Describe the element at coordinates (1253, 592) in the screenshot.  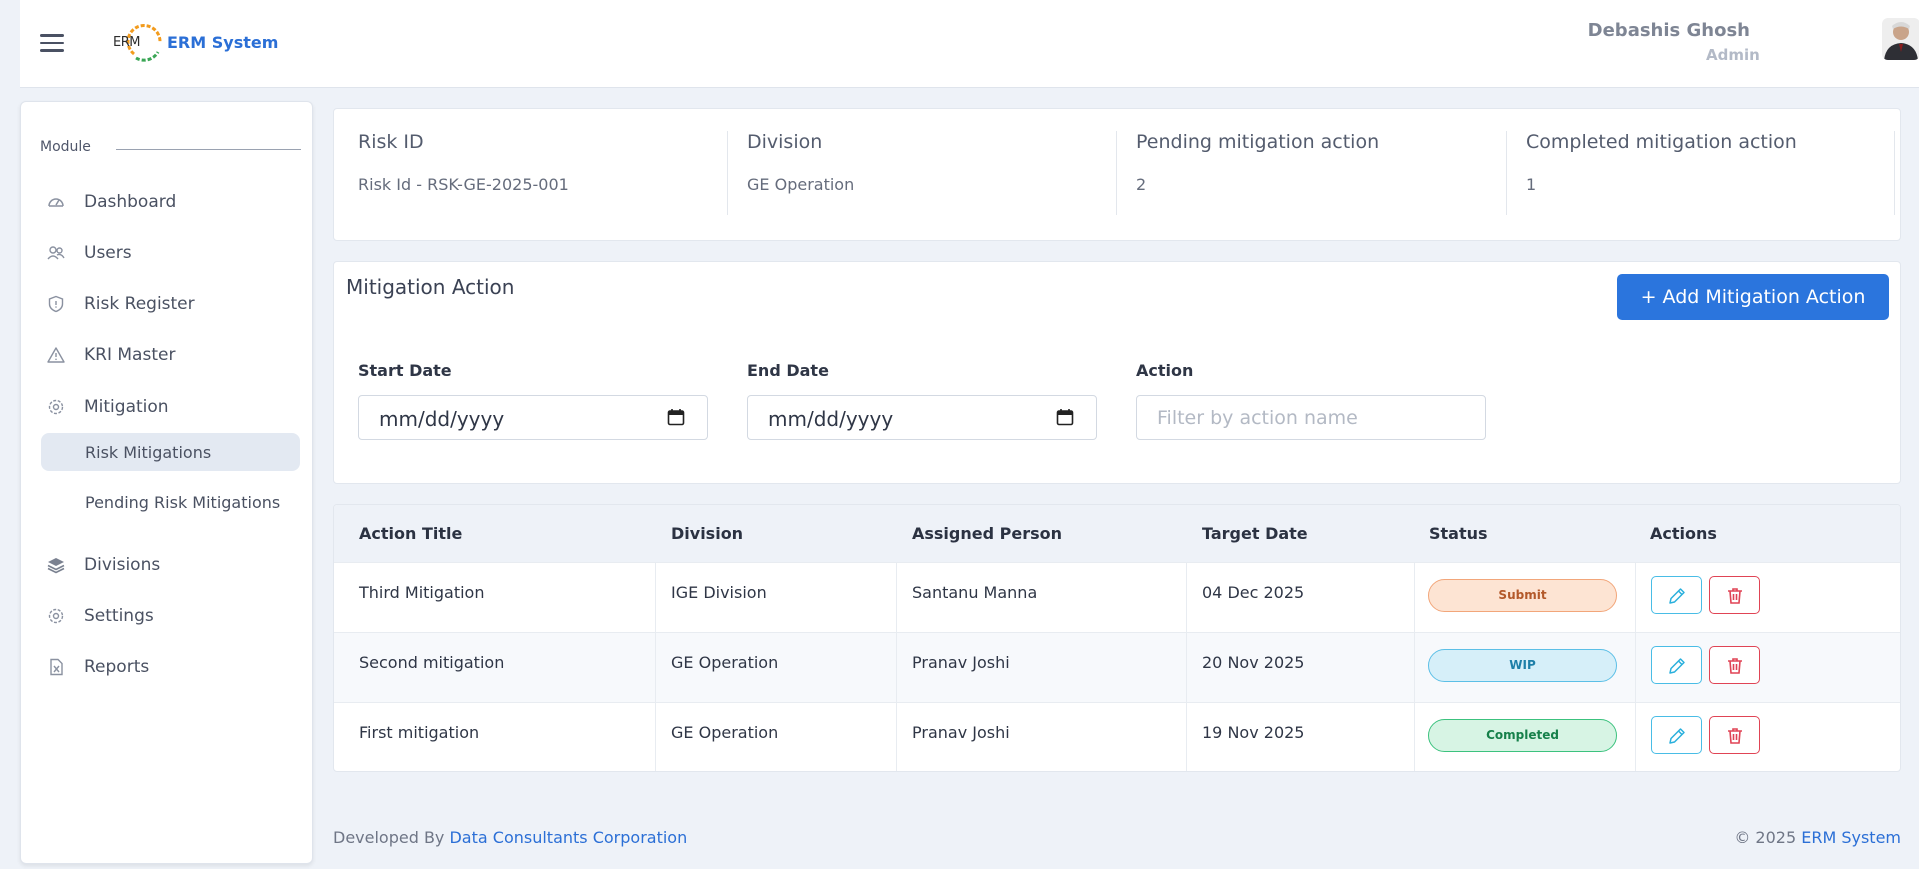
I see `cell-target-date: 04 Dec 2025` at that location.